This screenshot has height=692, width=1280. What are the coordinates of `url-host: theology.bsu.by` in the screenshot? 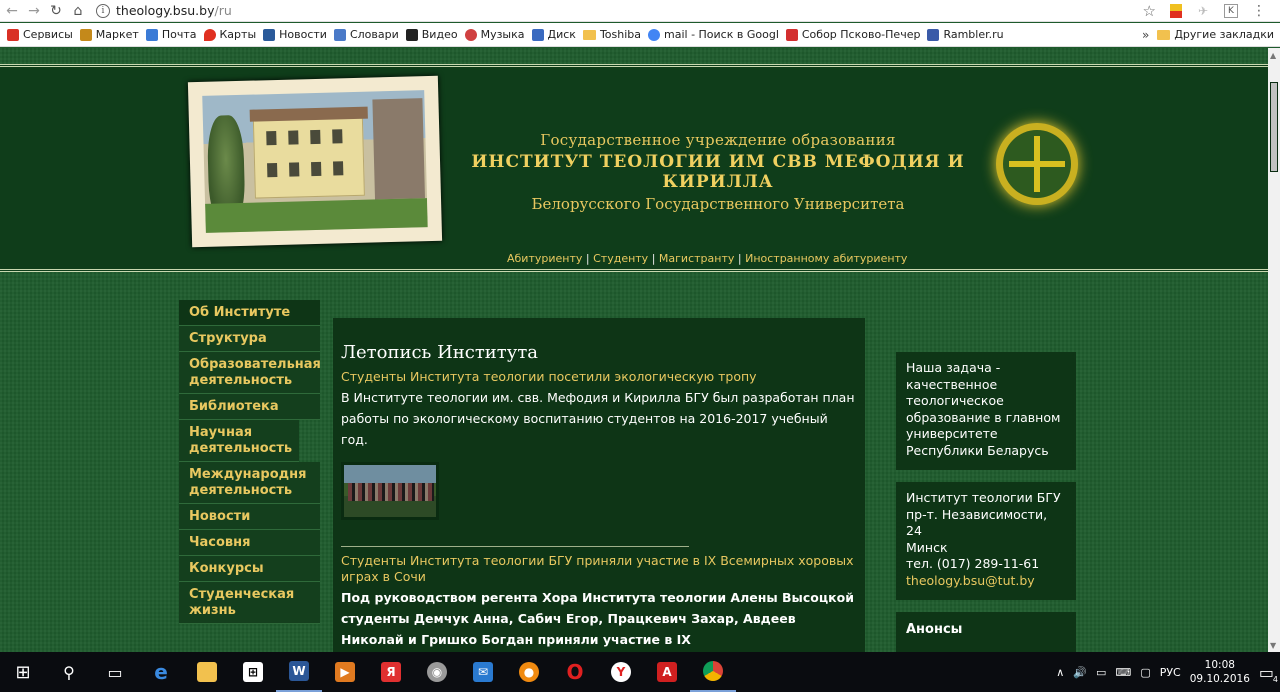 It's located at (165, 10).